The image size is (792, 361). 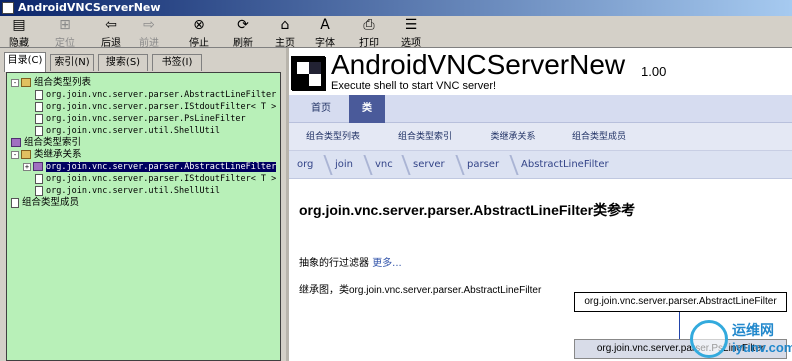 I want to click on tab-contents: 目录(C), so click(x=25, y=62).